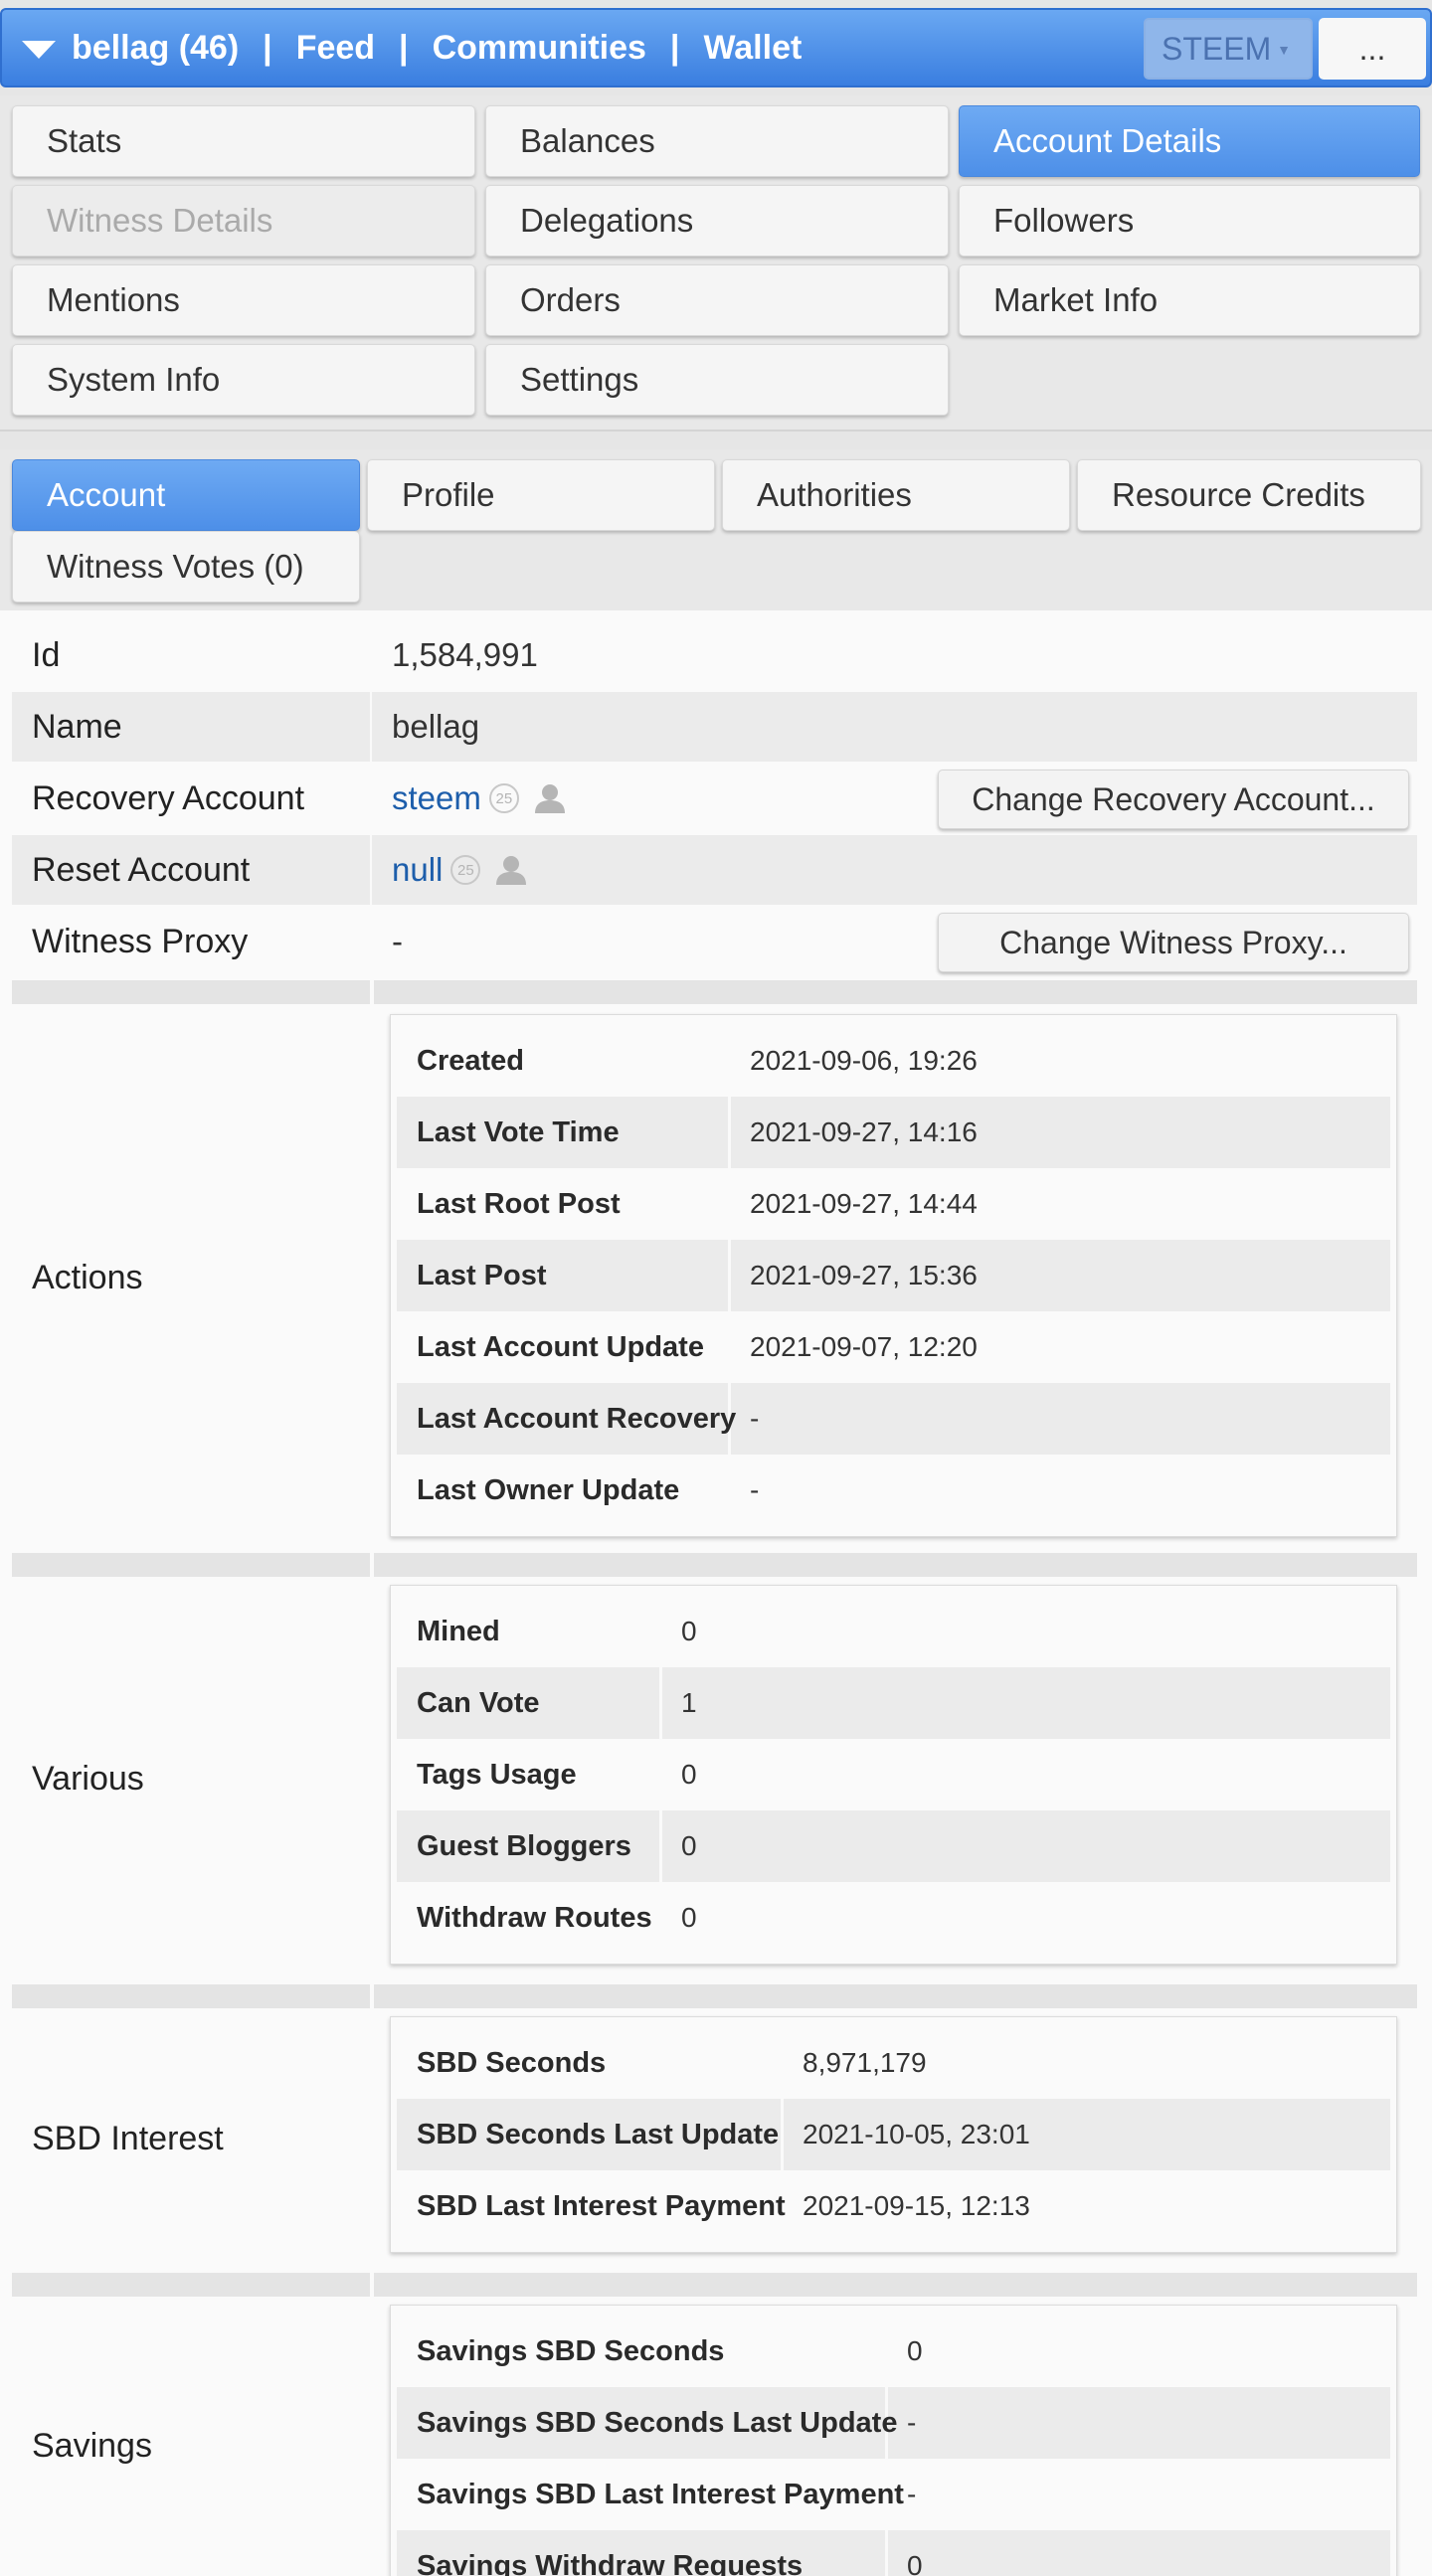 This screenshot has width=1432, height=2576. What do you see at coordinates (864, 1346) in the screenshot?
I see `row-value: 2021-09-07, 12:20` at bounding box center [864, 1346].